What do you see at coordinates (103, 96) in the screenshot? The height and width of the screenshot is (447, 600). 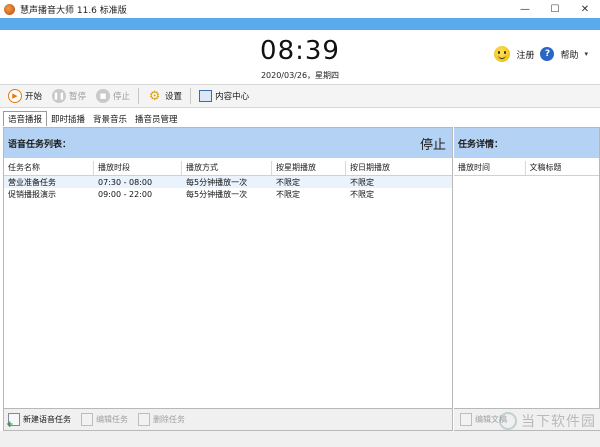 I see `stop-icon: ■` at bounding box center [103, 96].